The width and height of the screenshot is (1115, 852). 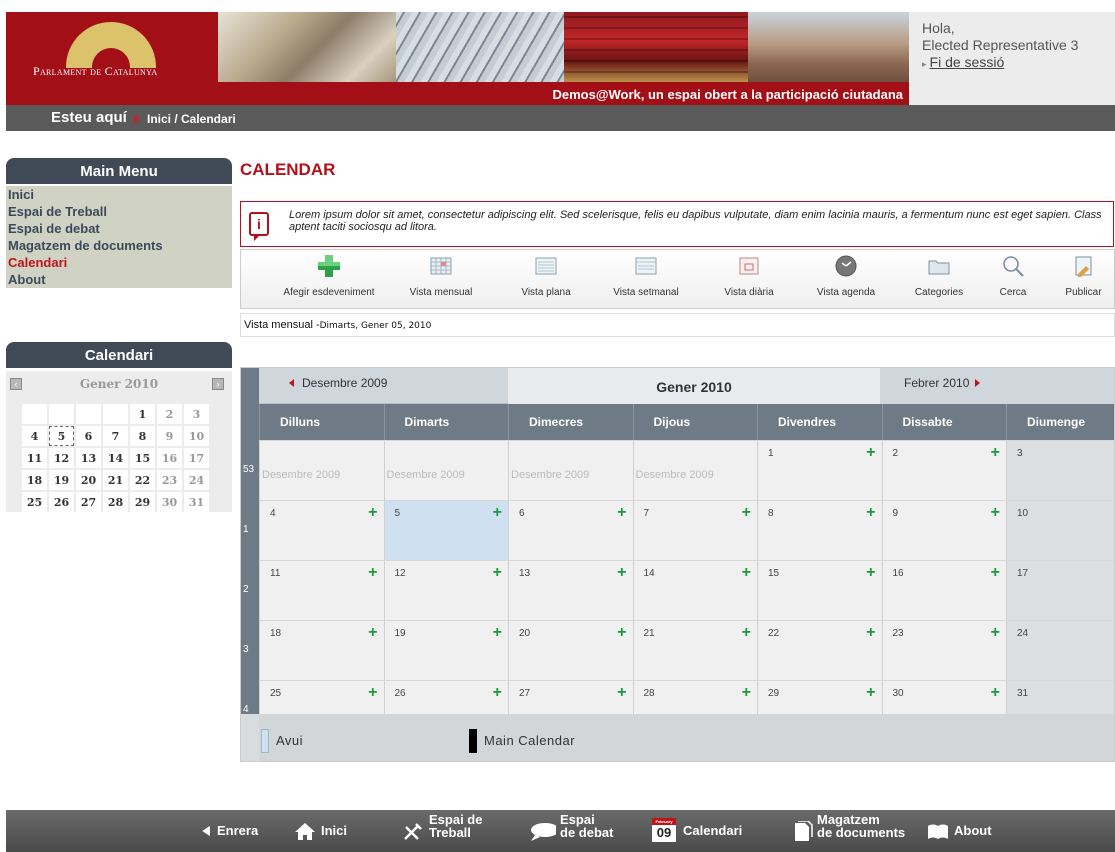 What do you see at coordinates (445, 530) in the screenshot?
I see `calendar-day-cell: 5 +` at bounding box center [445, 530].